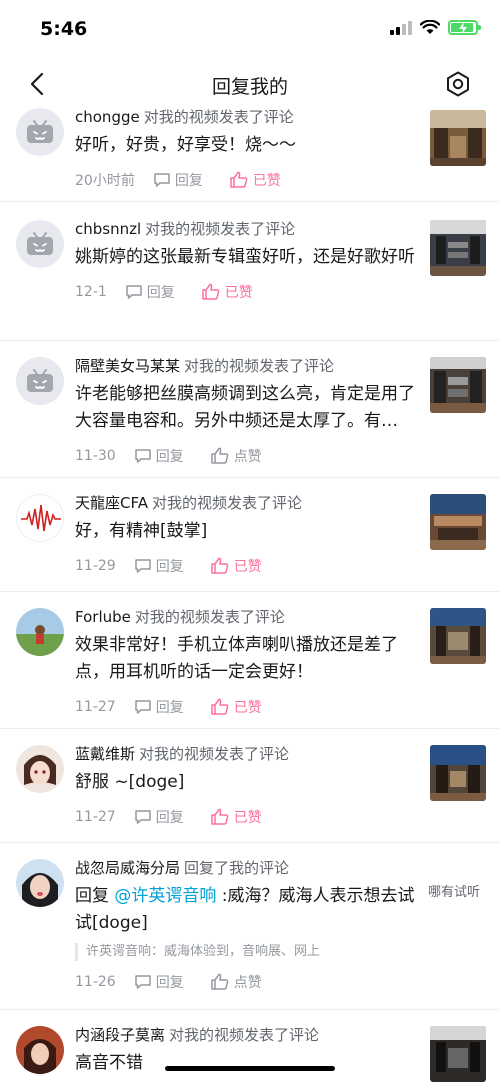 The height and width of the screenshot is (1082, 500). I want to click on username: Forlube, so click(103, 617).